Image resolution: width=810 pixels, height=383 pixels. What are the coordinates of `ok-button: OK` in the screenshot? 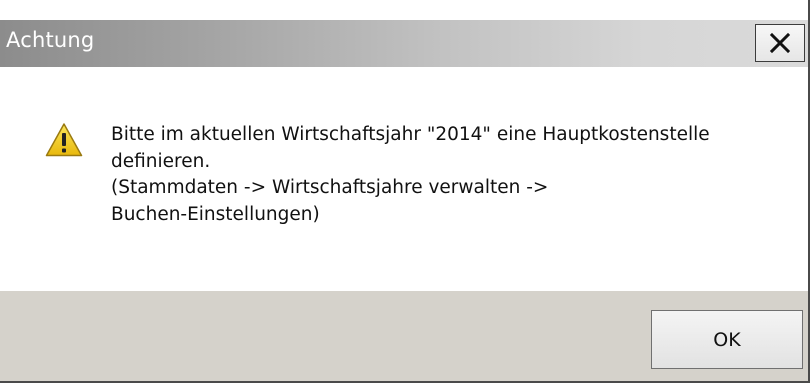 It's located at (727, 339).